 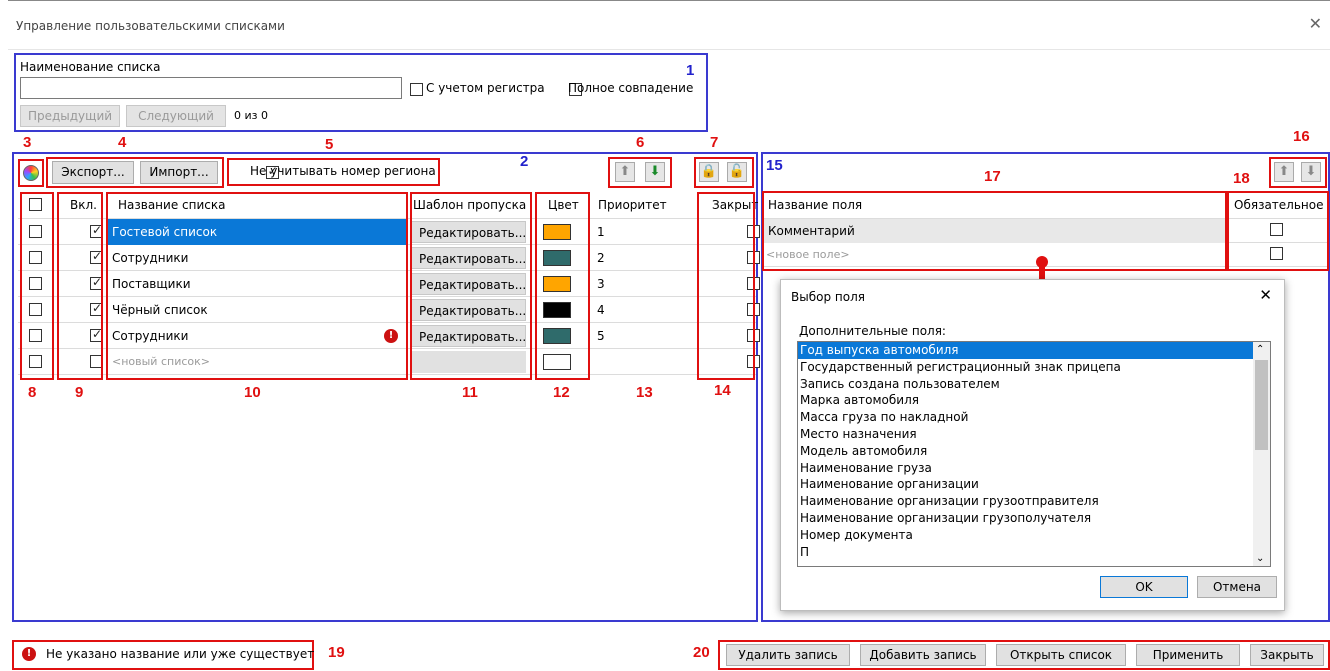 What do you see at coordinates (1025, 417) in the screenshot?
I see `picker-item: Масса груза по накладной` at bounding box center [1025, 417].